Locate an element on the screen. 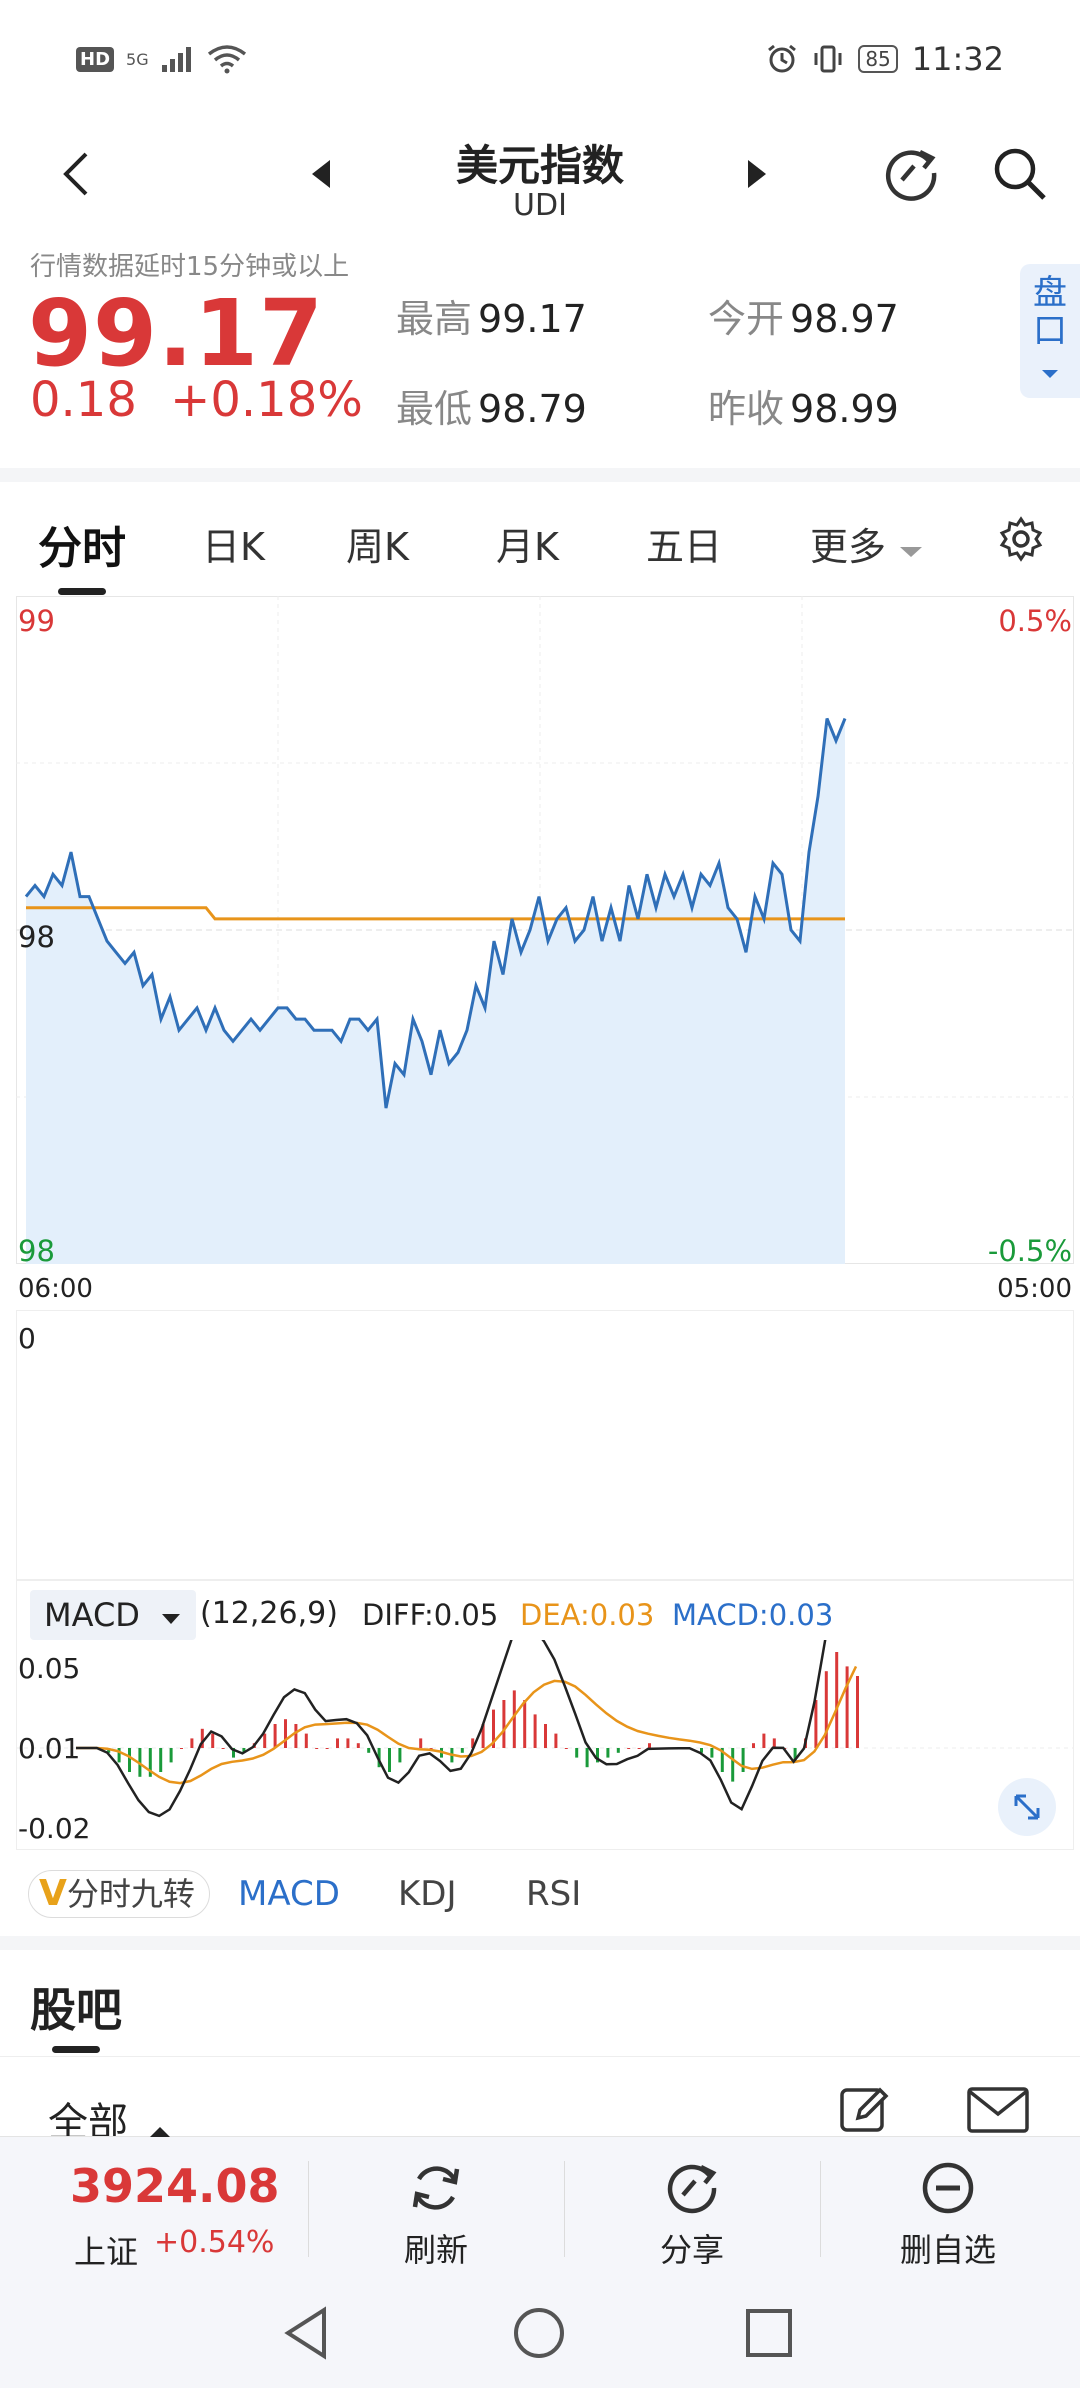  compose-icon is located at coordinates (865, 2109).